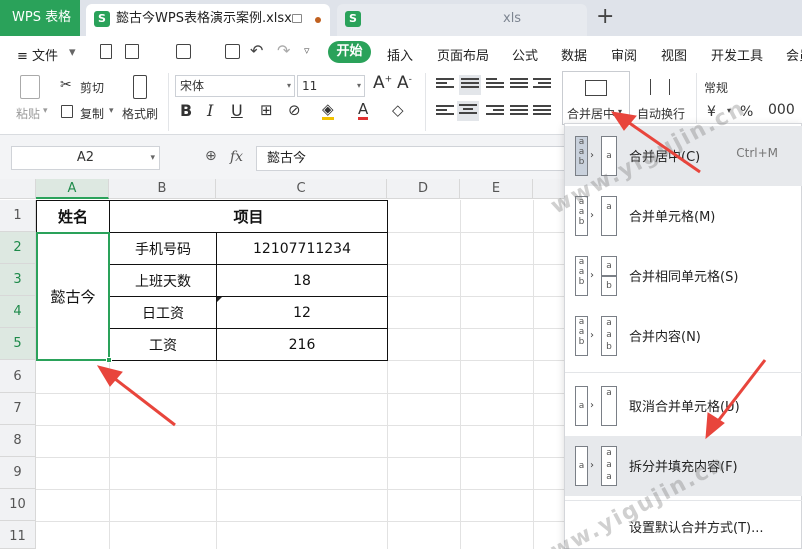 The image size is (802, 549). What do you see at coordinates (18, 280) in the screenshot?
I see `row-header-3: 3` at bounding box center [18, 280].